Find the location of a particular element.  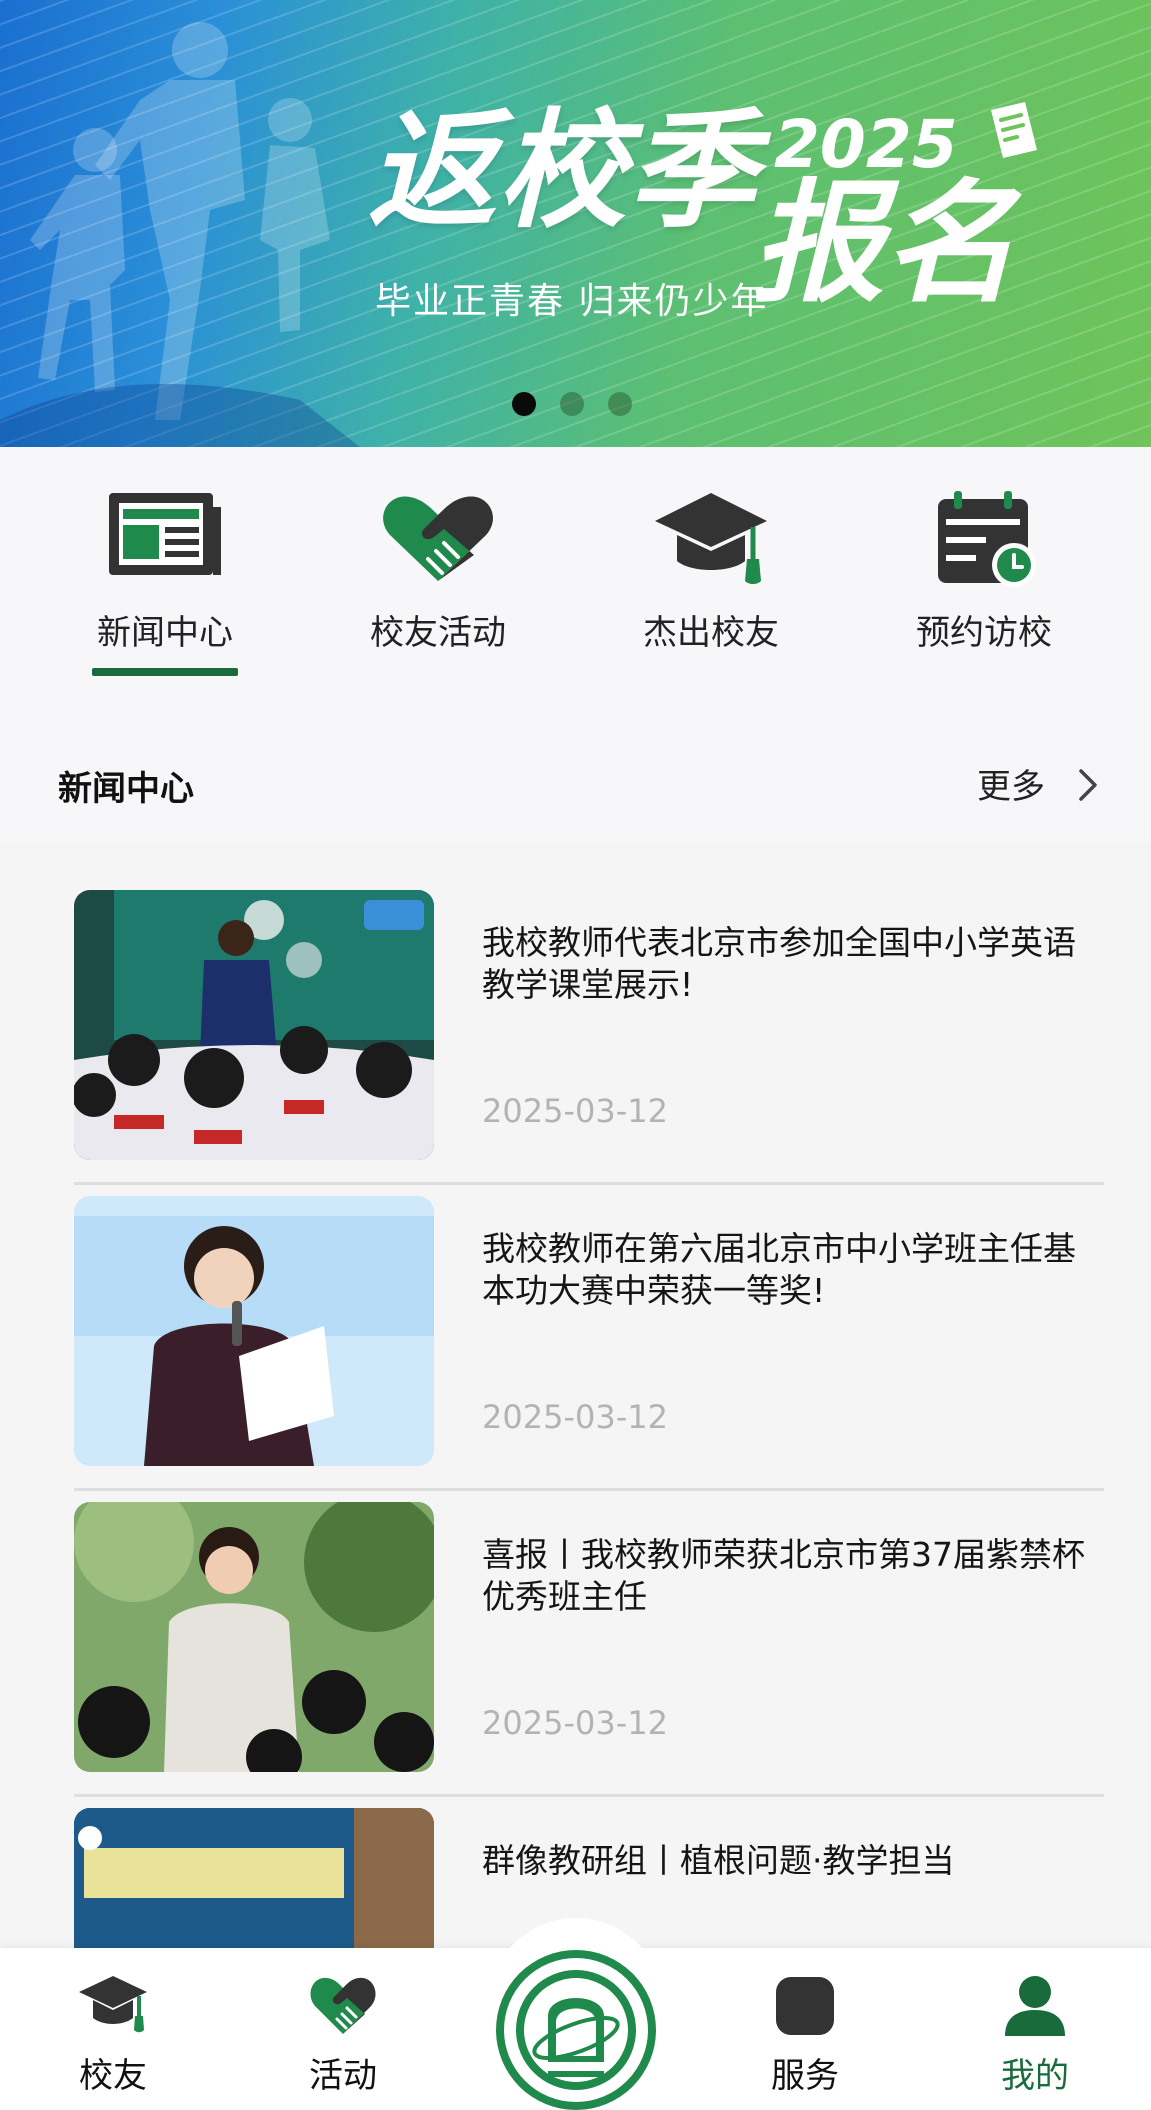

tab-activities: 活动 is located at coordinates (343, 2033).